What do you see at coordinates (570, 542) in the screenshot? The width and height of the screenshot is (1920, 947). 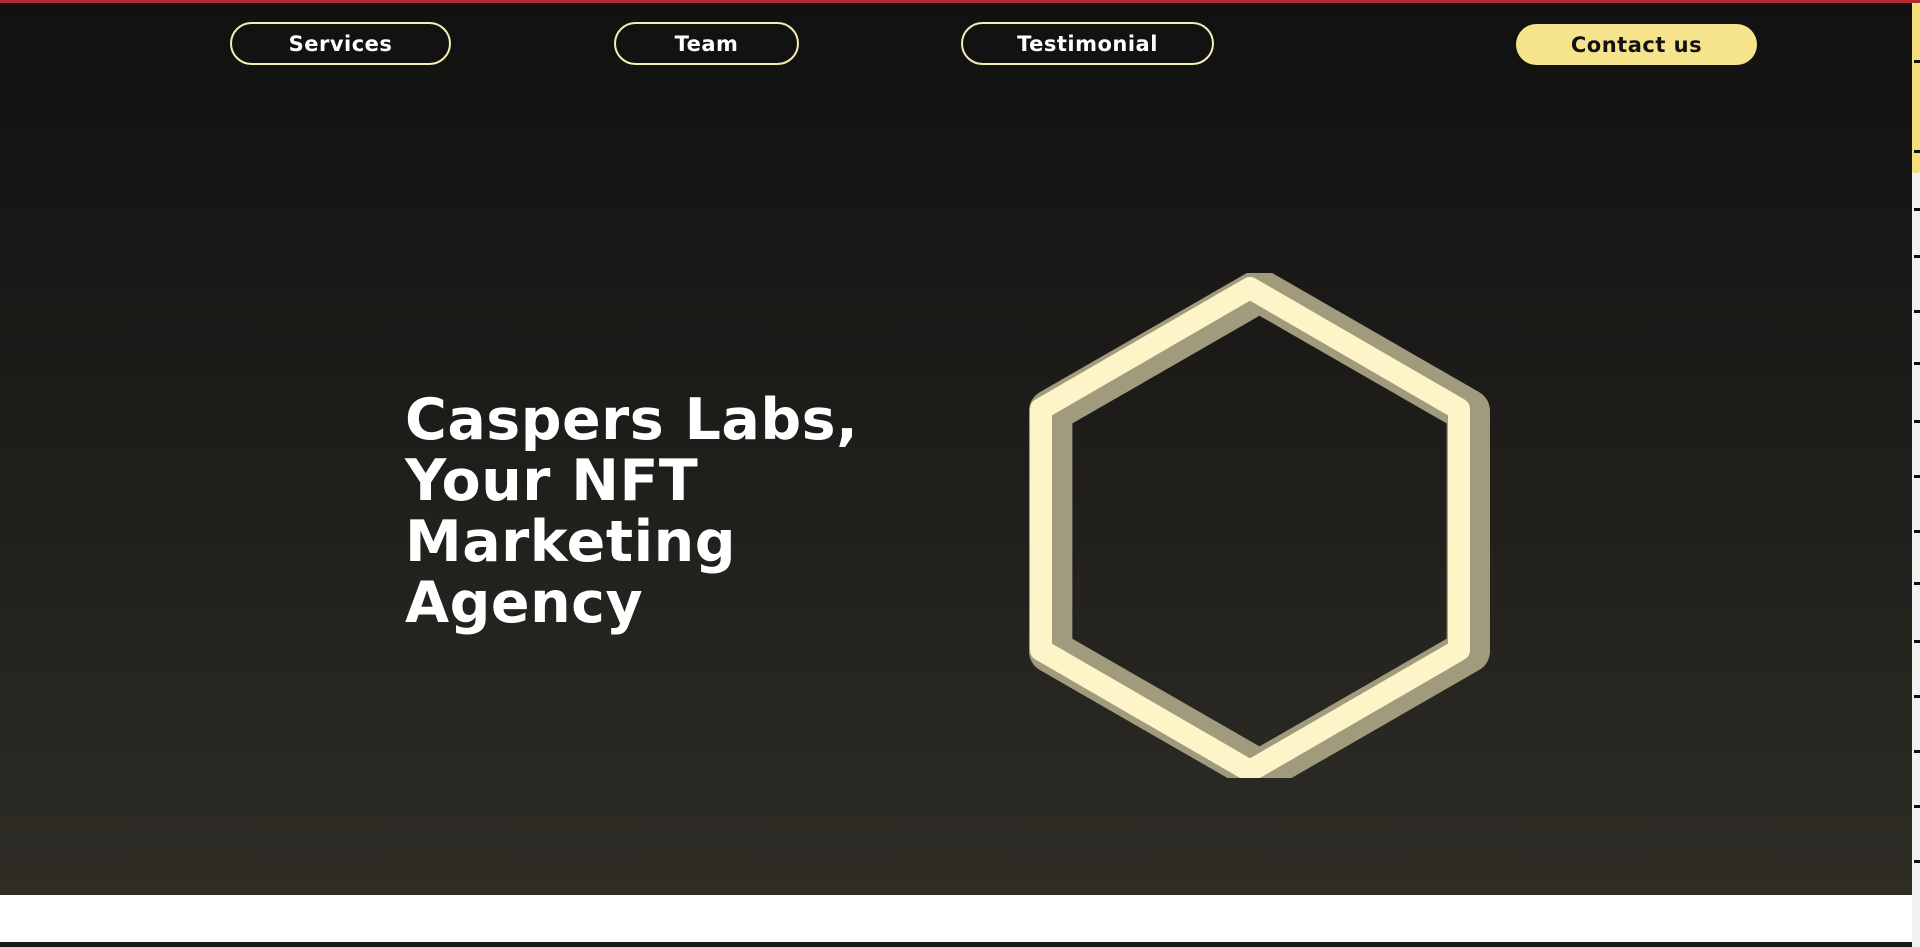 I see `headline-line: Marketing` at bounding box center [570, 542].